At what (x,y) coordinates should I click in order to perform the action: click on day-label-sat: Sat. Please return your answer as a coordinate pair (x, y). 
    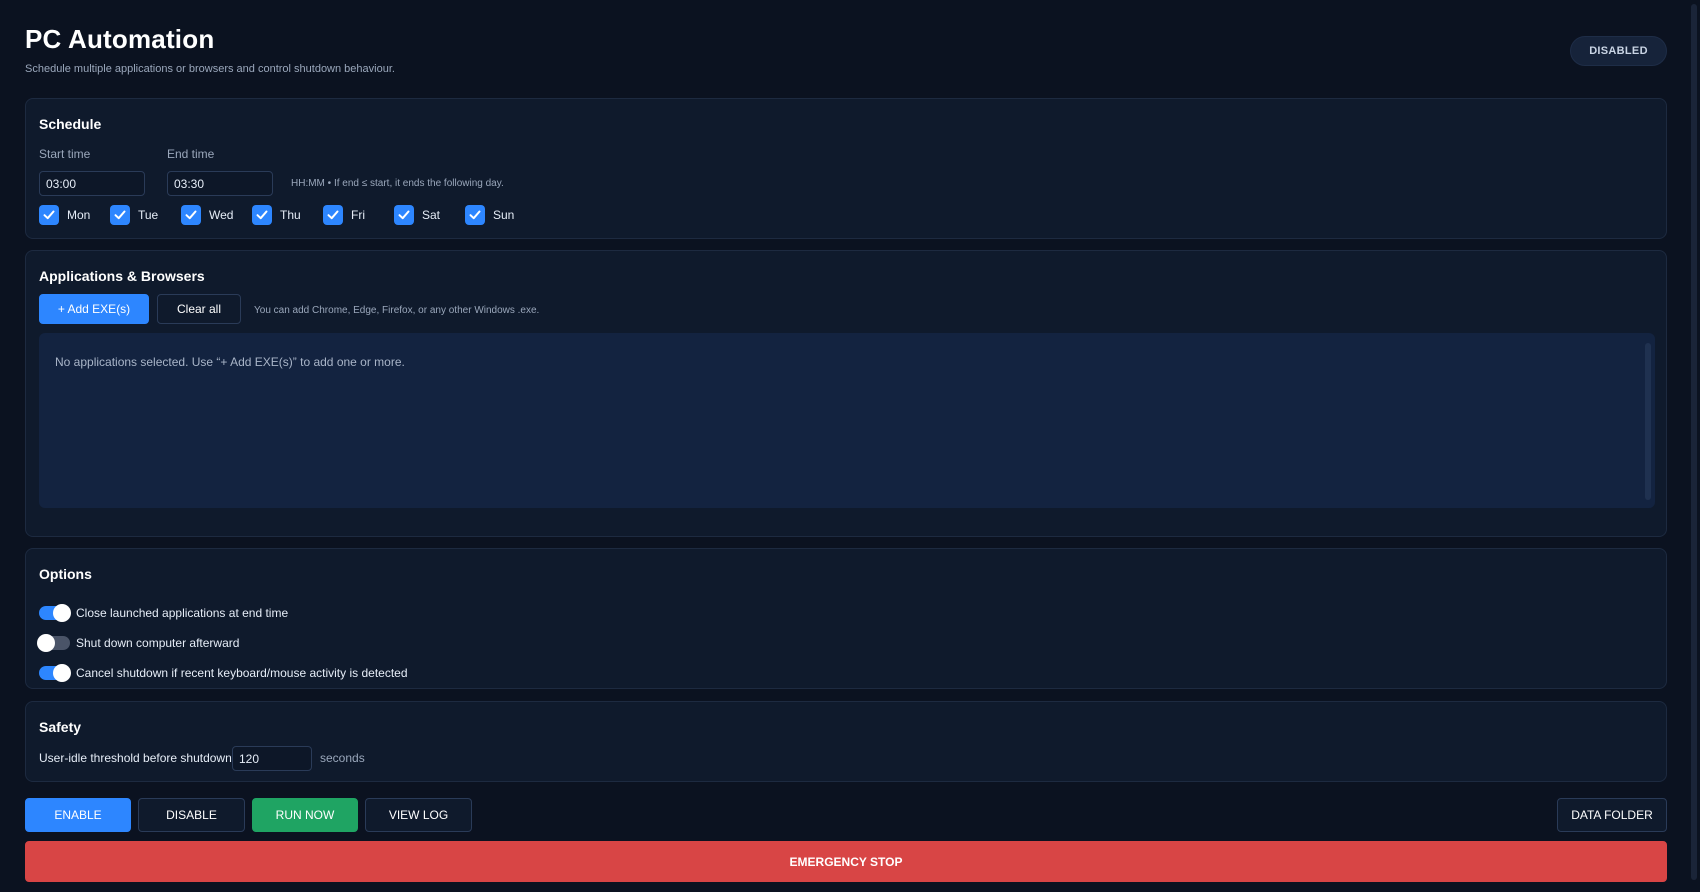
    Looking at the image, I should click on (431, 215).